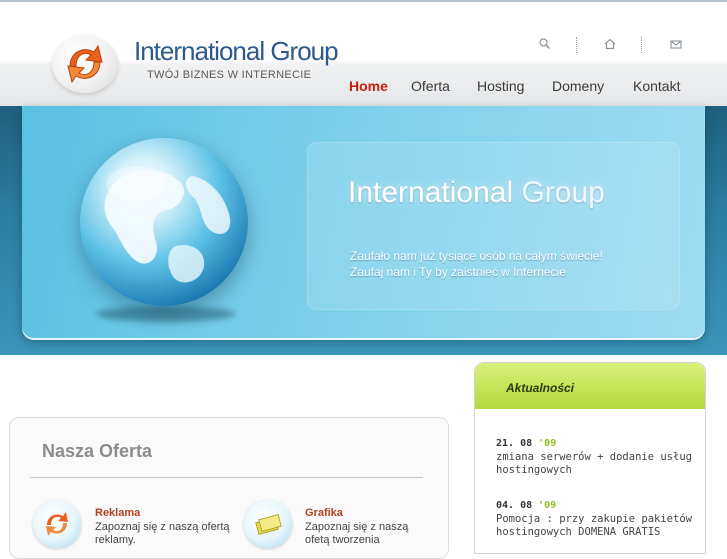 The width and height of the screenshot is (727, 559). I want to click on papers-icon, so click(268, 524).